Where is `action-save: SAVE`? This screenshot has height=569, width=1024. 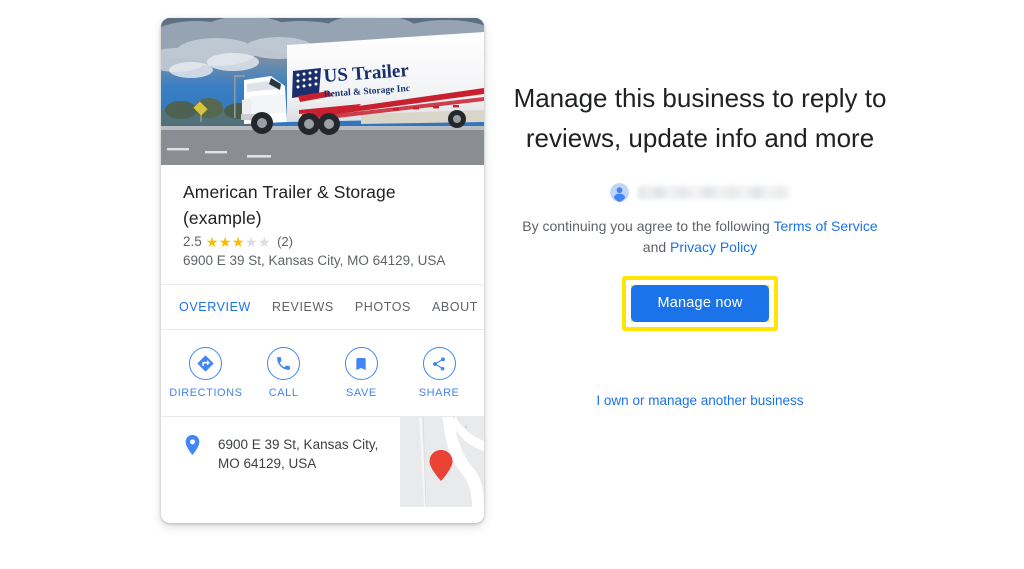
action-save: SAVE is located at coordinates (362, 373).